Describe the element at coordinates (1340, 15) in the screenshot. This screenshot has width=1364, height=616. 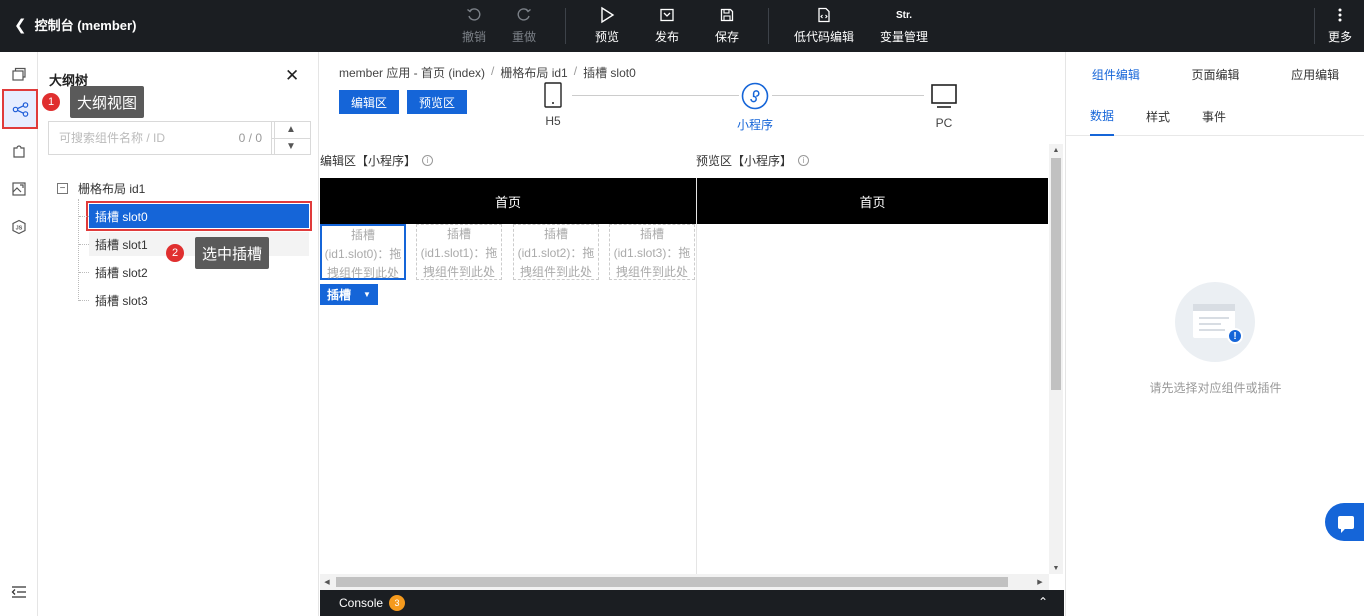
I see `more-vertical-icon` at that location.